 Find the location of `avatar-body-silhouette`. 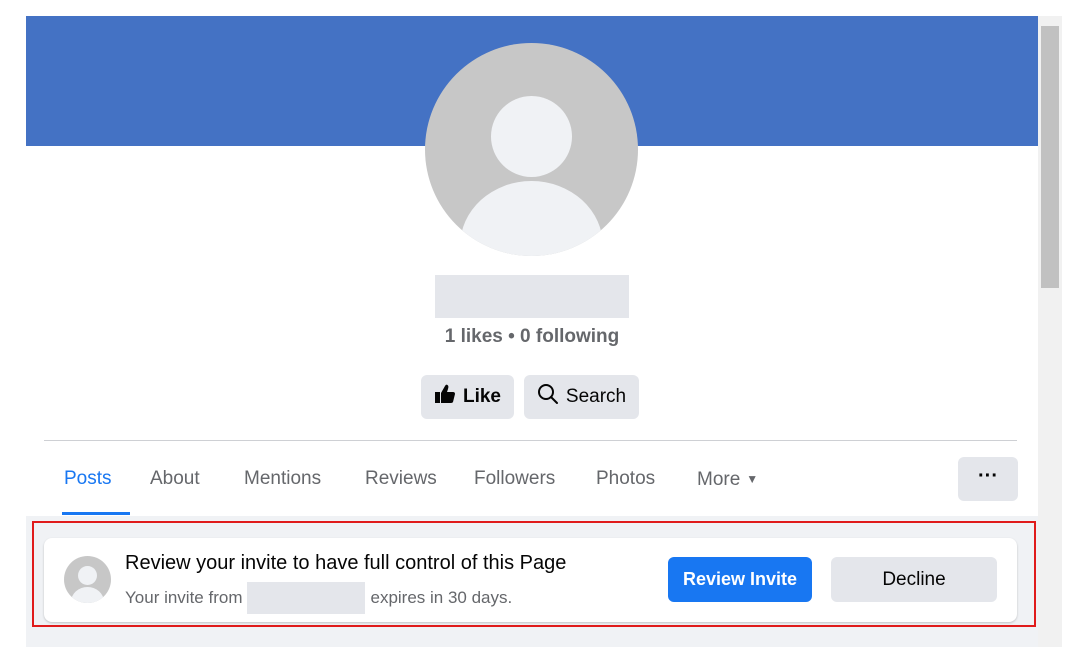

avatar-body-silhouette is located at coordinates (531, 218).